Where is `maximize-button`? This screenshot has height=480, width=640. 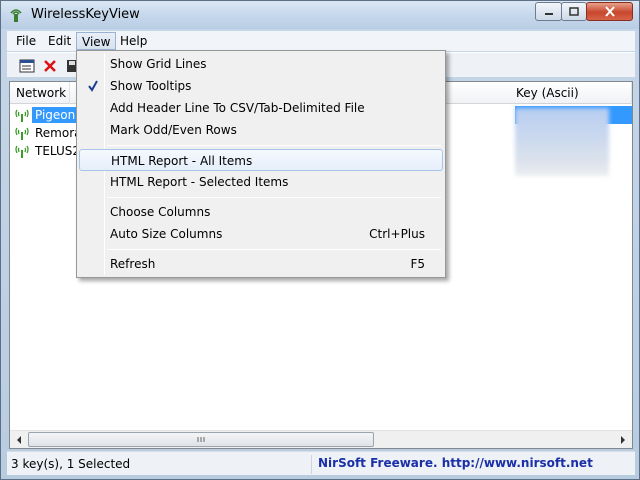
maximize-button is located at coordinates (574, 11).